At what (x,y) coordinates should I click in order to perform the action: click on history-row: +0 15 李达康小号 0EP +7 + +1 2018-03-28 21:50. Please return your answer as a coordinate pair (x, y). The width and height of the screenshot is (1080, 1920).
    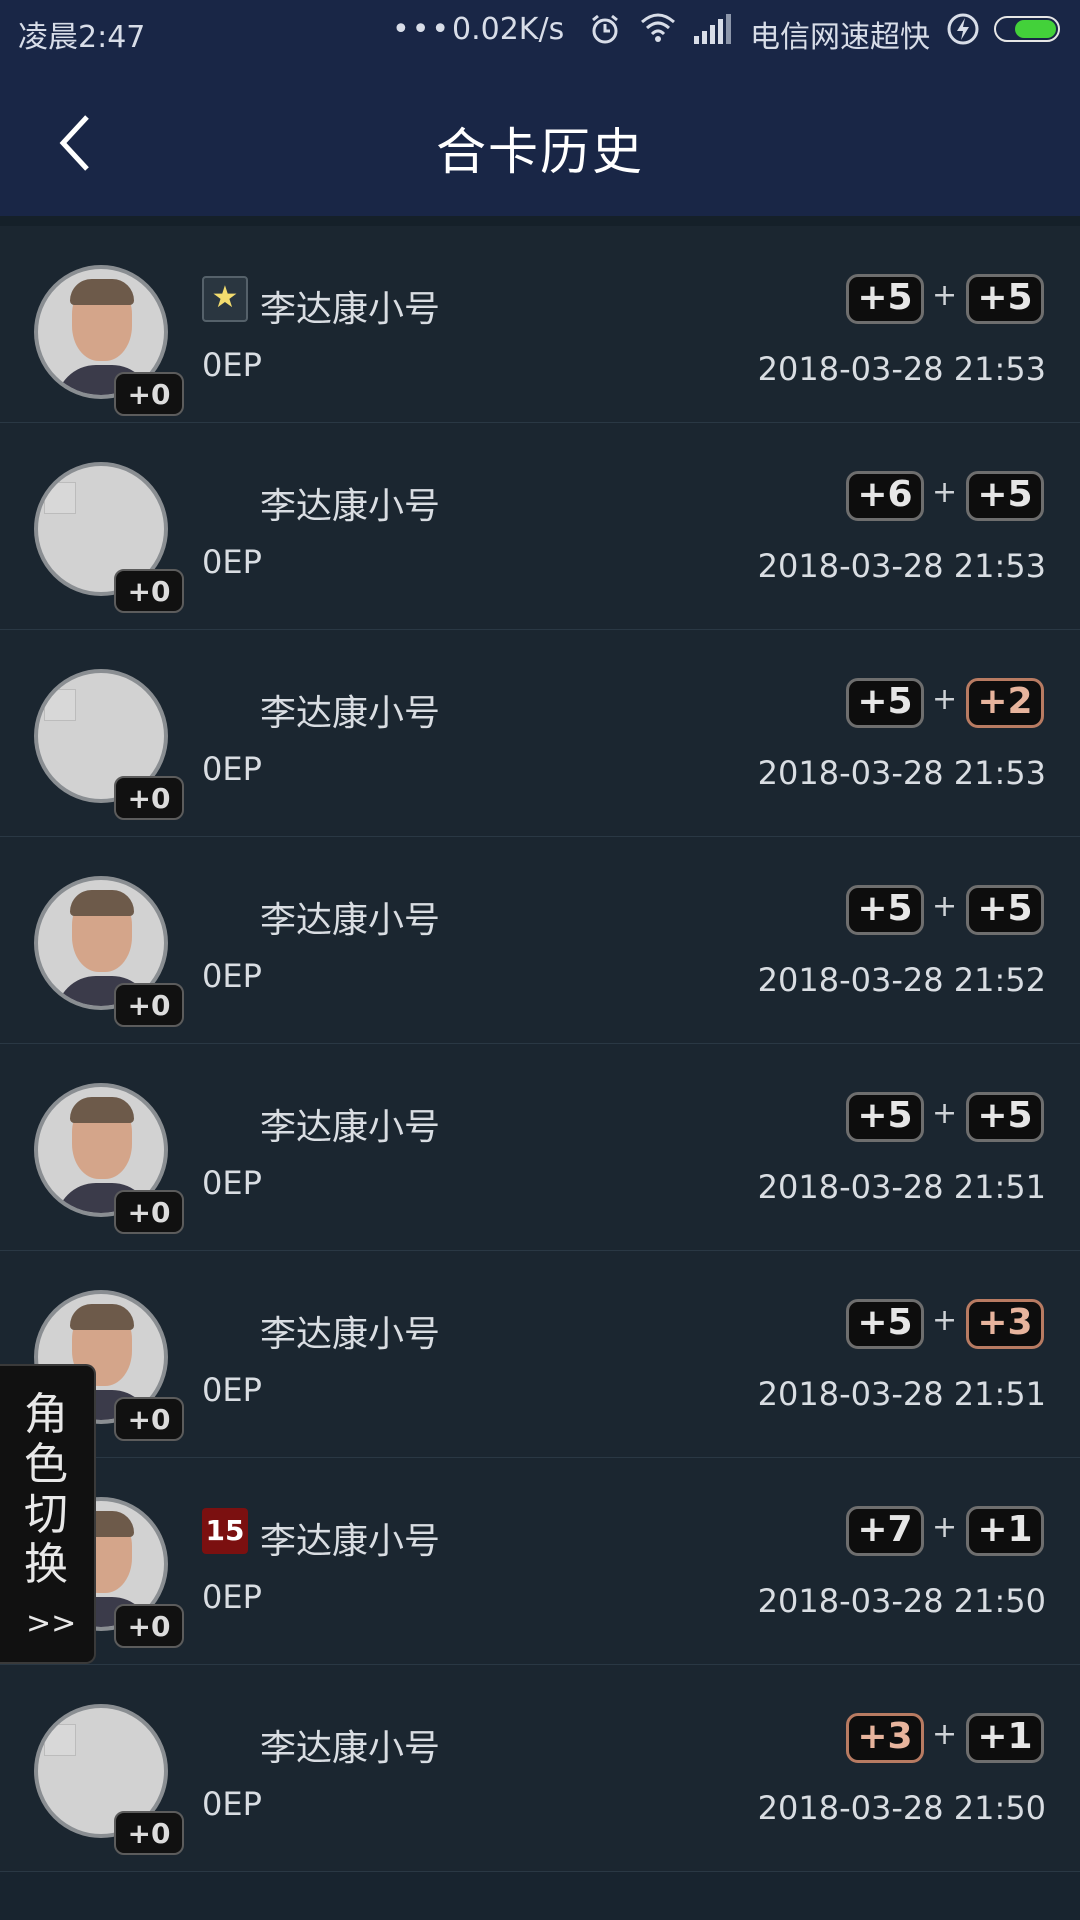
    Looking at the image, I should click on (540, 1561).